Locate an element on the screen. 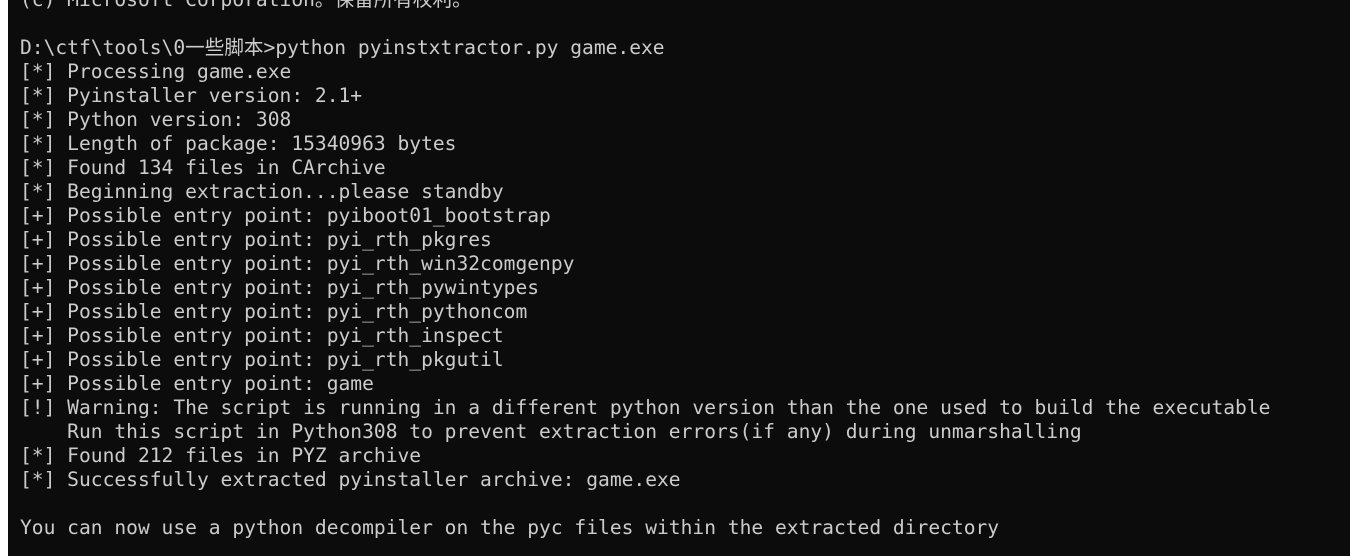 This screenshot has height=556, width=1362. scrollbar-track is located at coordinates (1356, 278).